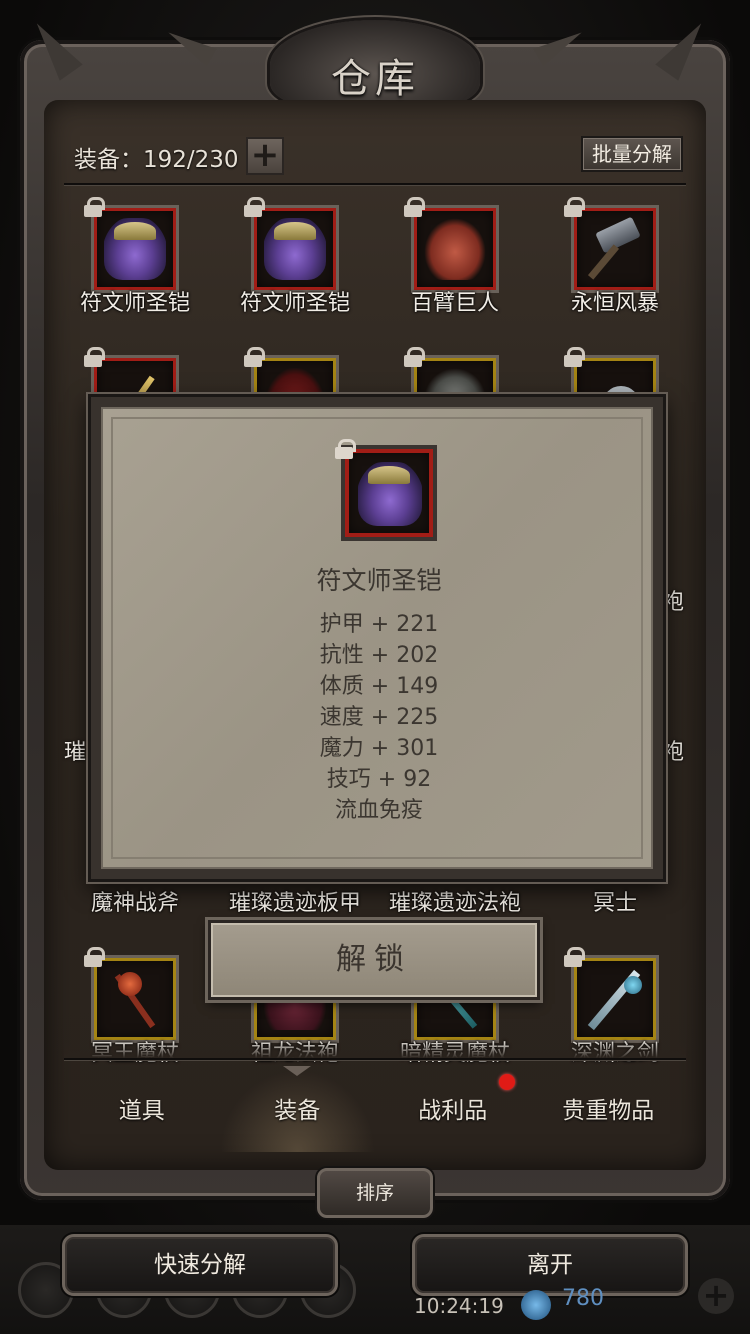  Describe the element at coordinates (379, 624) in the screenshot. I see `stat-armor: 护甲 + 221` at that location.